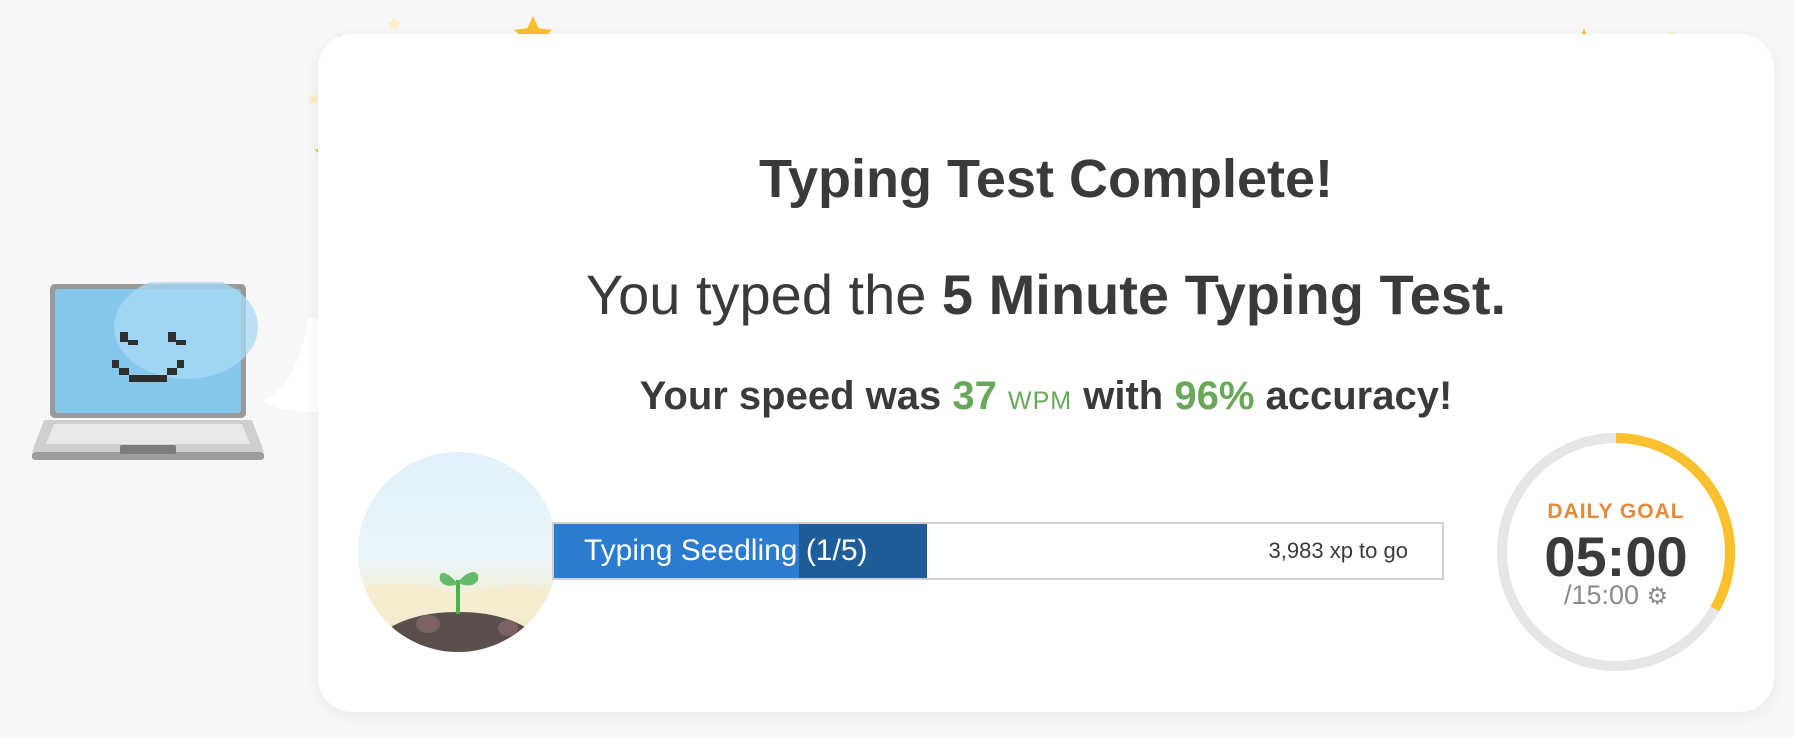 The height and width of the screenshot is (738, 1794). Describe the element at coordinates (1214, 396) in the screenshot. I see `accuracy-value: 96%` at that location.